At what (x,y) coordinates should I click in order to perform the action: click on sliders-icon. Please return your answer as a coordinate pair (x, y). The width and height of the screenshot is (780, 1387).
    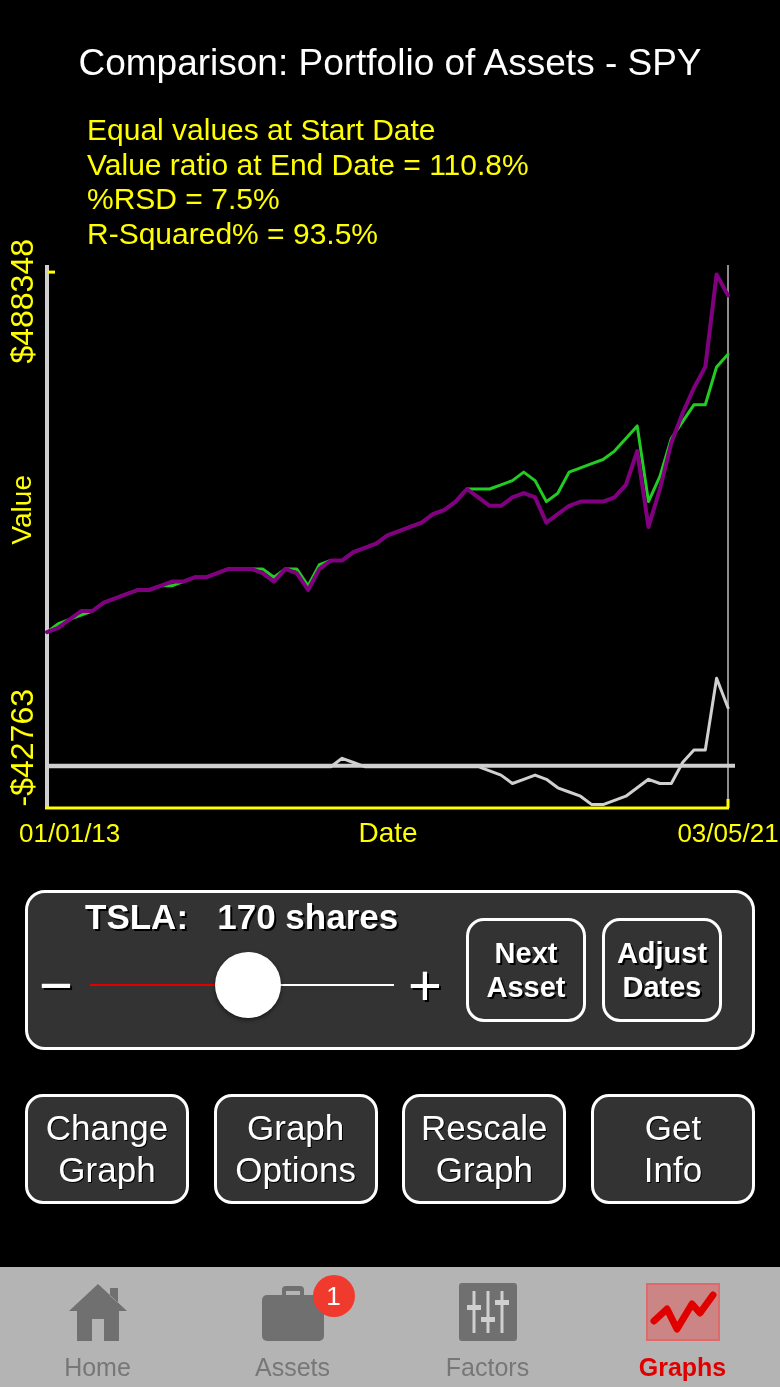
    Looking at the image, I should click on (487, 1312).